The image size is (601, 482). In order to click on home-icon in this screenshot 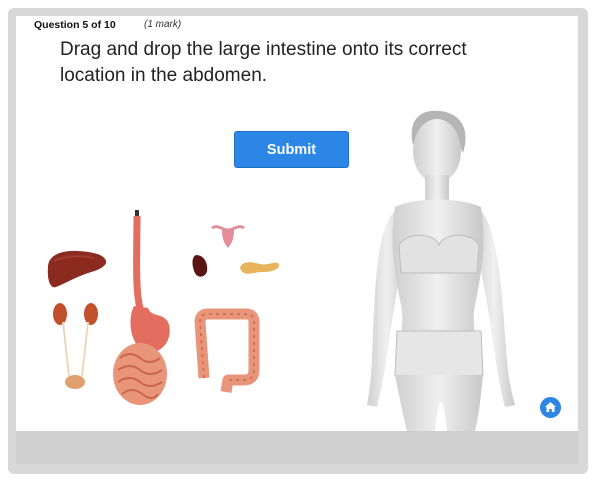, I will do `click(550, 407)`.